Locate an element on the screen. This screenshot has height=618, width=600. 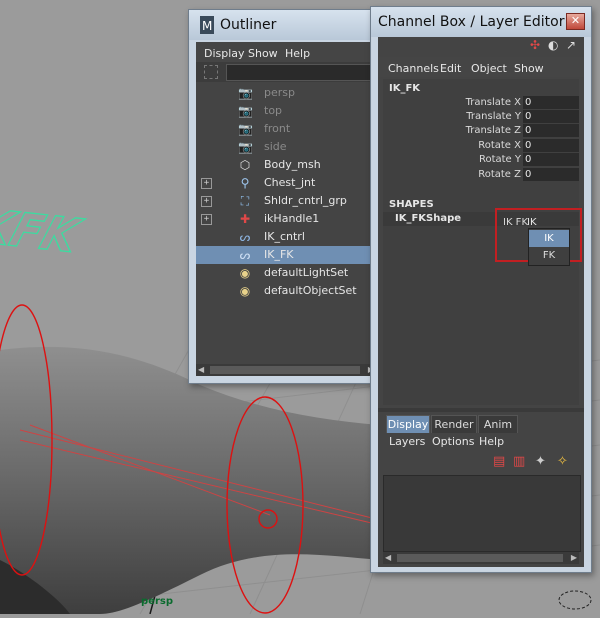
outliner-menu-show: Show is located at coordinates (263, 53).